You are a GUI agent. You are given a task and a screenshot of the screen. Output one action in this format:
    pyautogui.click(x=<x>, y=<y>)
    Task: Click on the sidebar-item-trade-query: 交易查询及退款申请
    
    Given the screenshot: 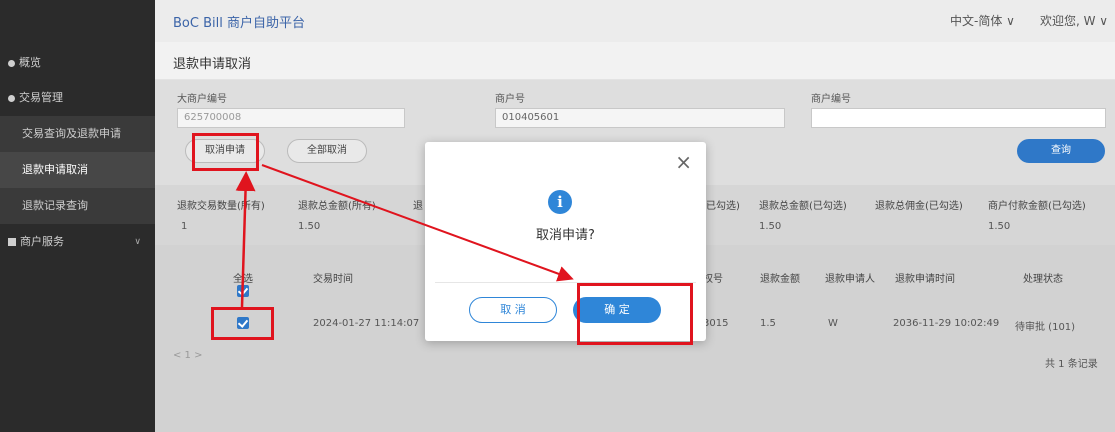 What is the action you would take?
    pyautogui.click(x=77, y=134)
    